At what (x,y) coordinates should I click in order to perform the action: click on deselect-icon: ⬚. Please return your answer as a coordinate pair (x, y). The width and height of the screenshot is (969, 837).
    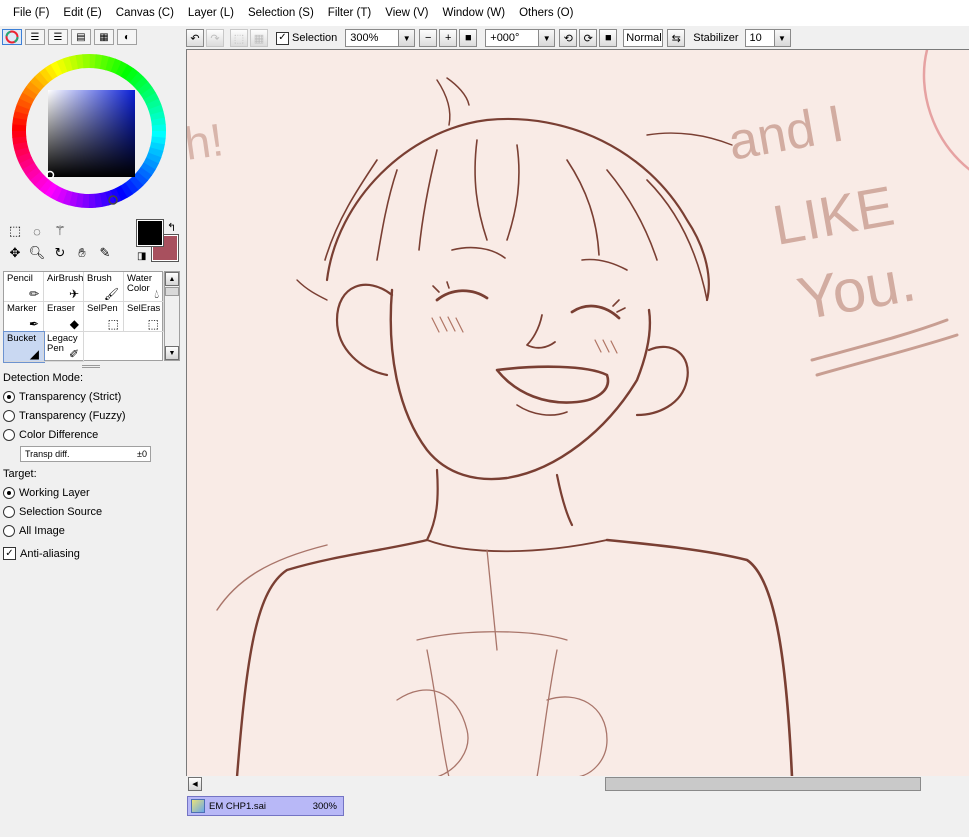
    Looking at the image, I should click on (239, 38).